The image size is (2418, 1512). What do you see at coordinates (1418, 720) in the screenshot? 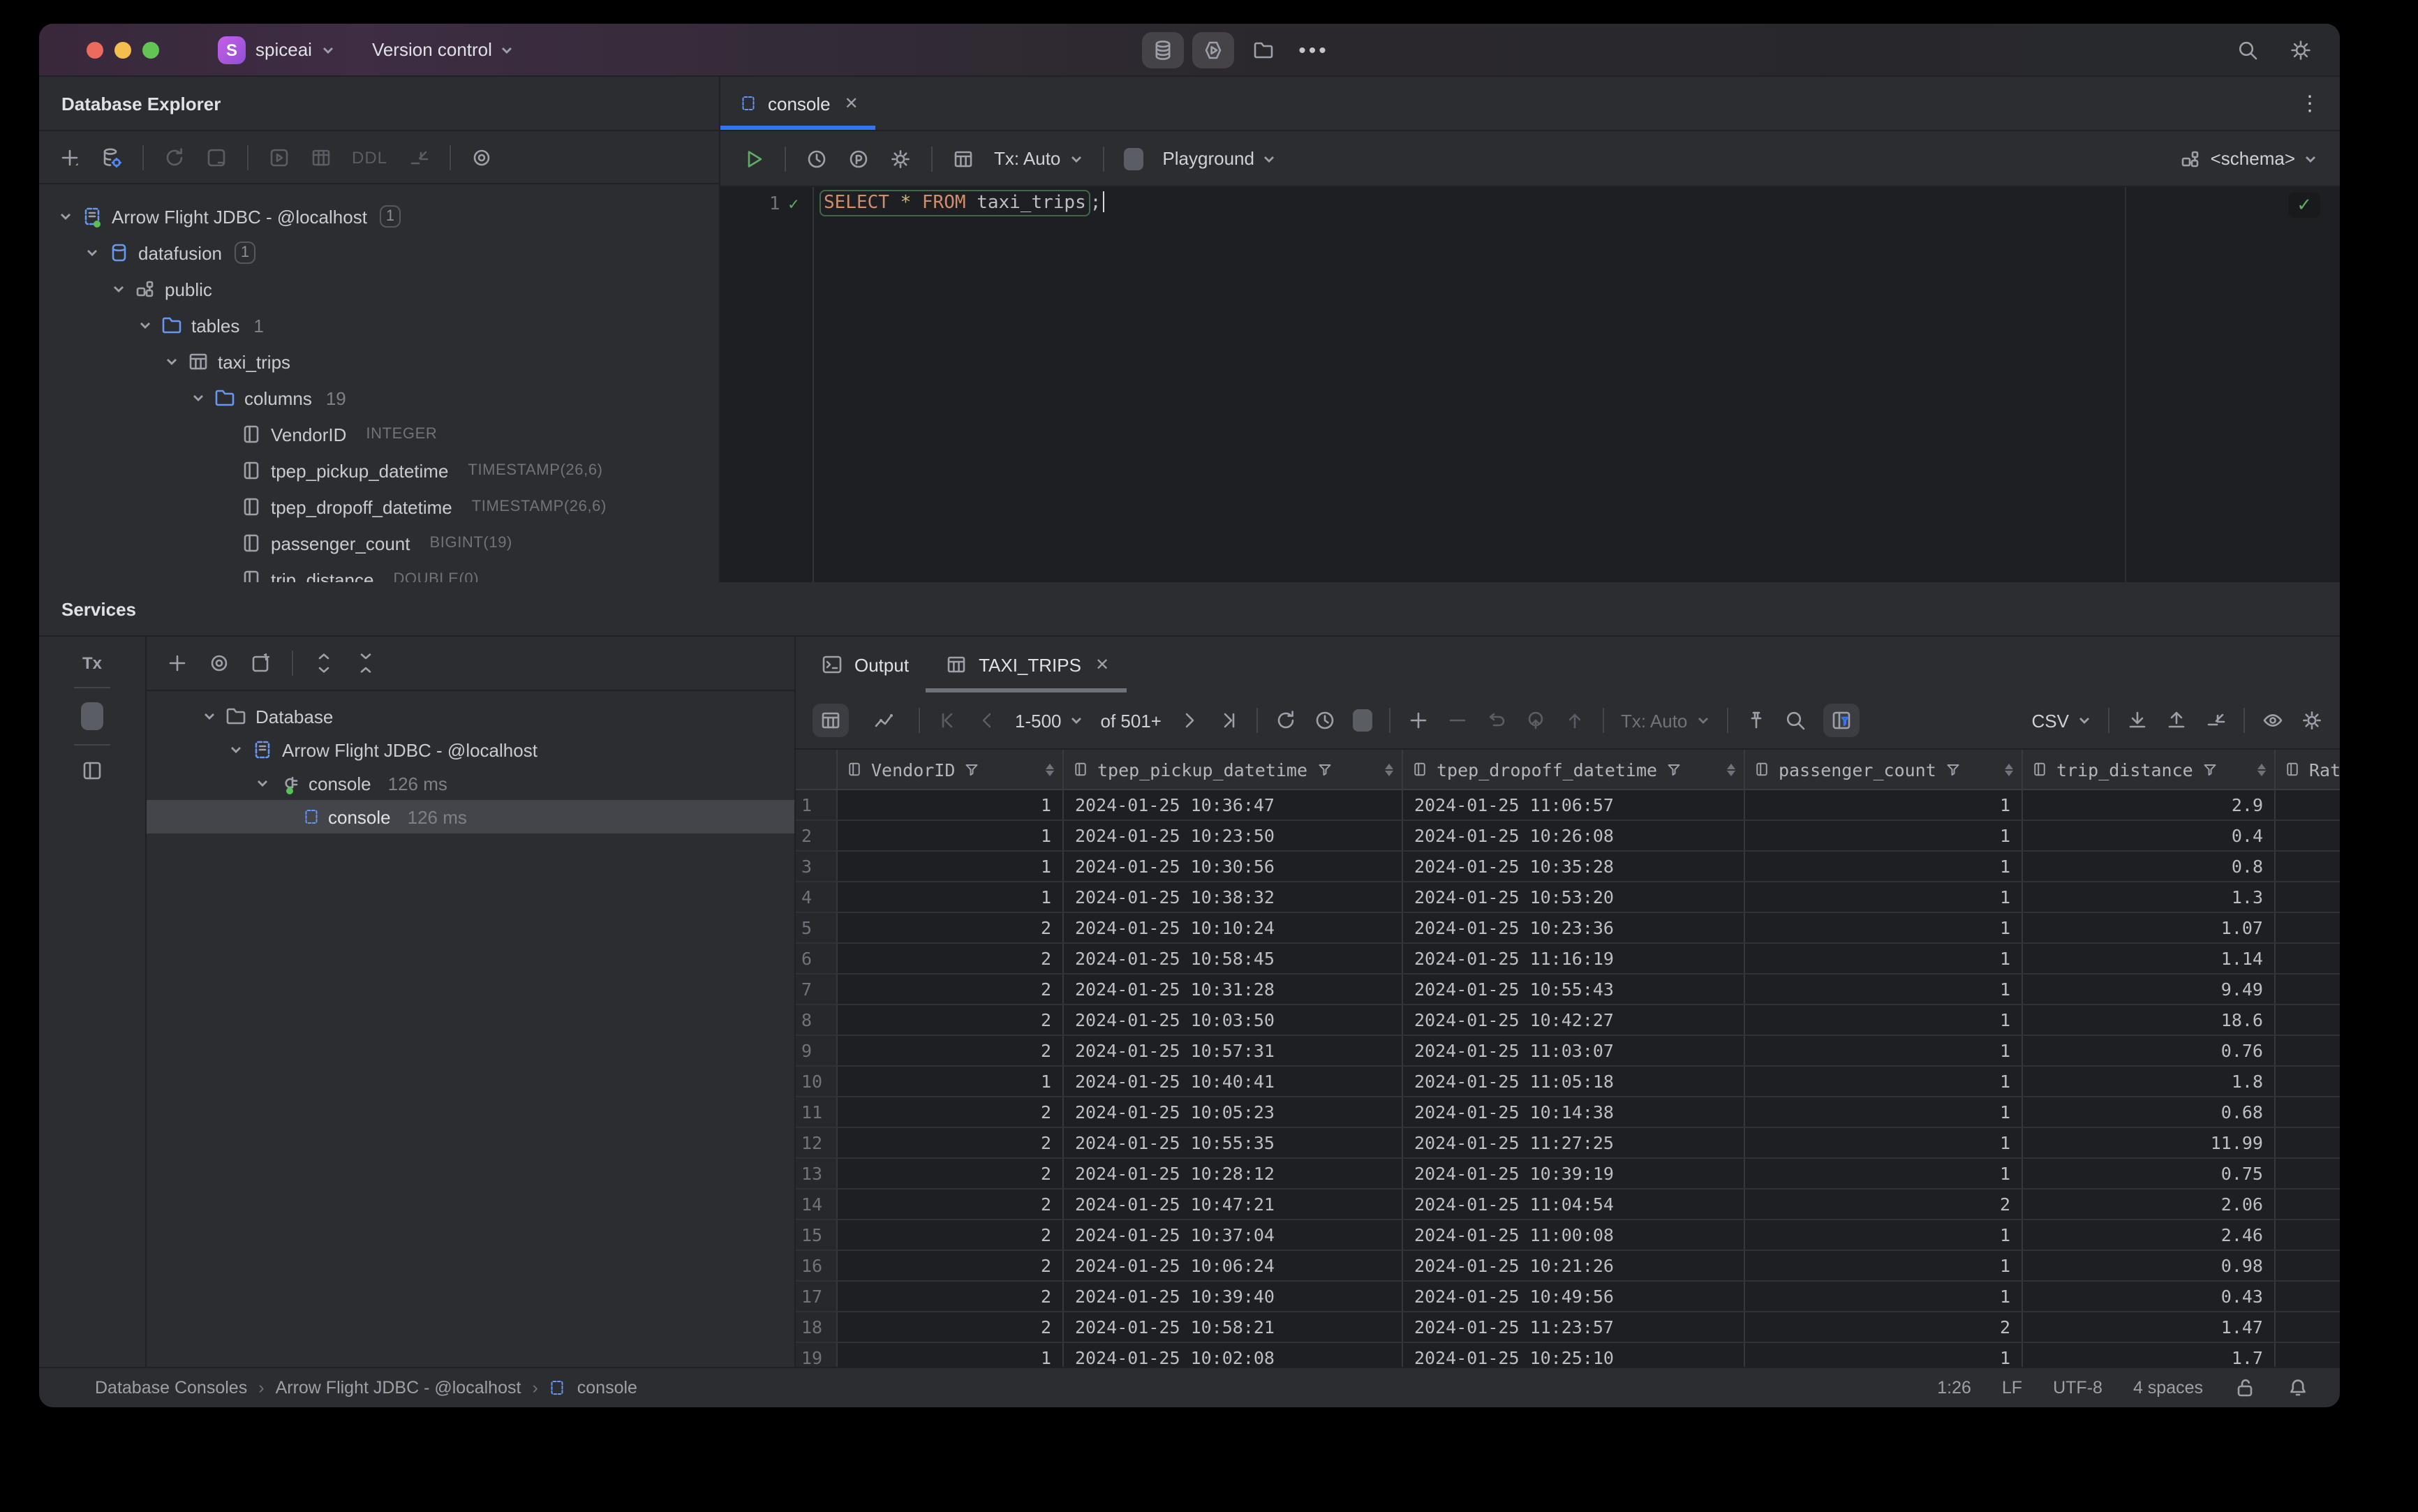
I see `add-row-icon` at bounding box center [1418, 720].